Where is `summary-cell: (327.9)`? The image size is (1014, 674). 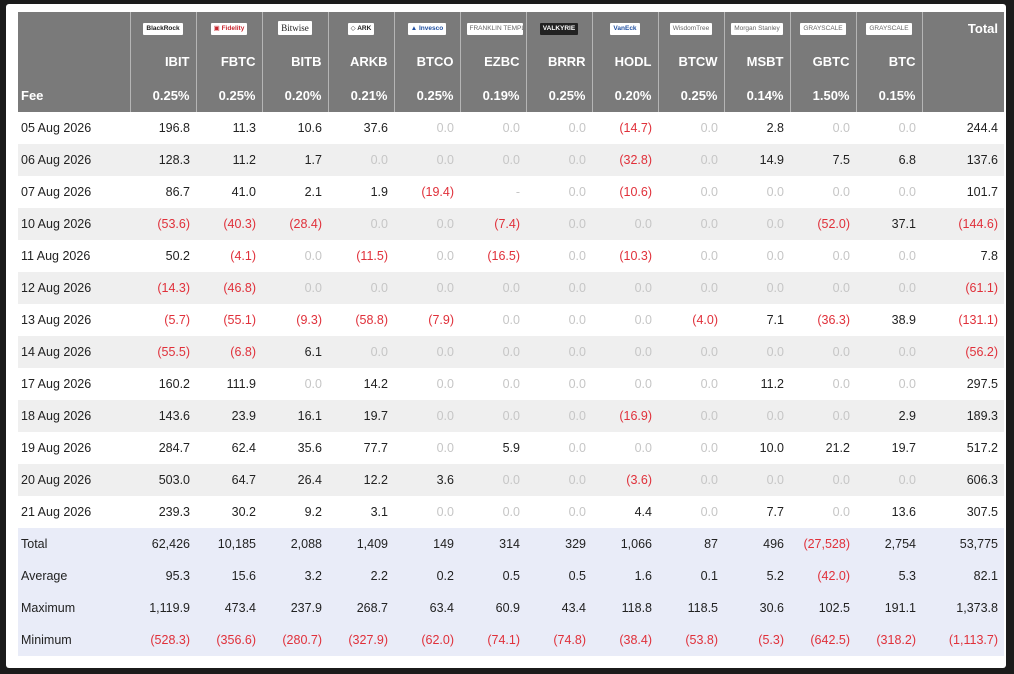
summary-cell: (327.9) is located at coordinates (361, 640).